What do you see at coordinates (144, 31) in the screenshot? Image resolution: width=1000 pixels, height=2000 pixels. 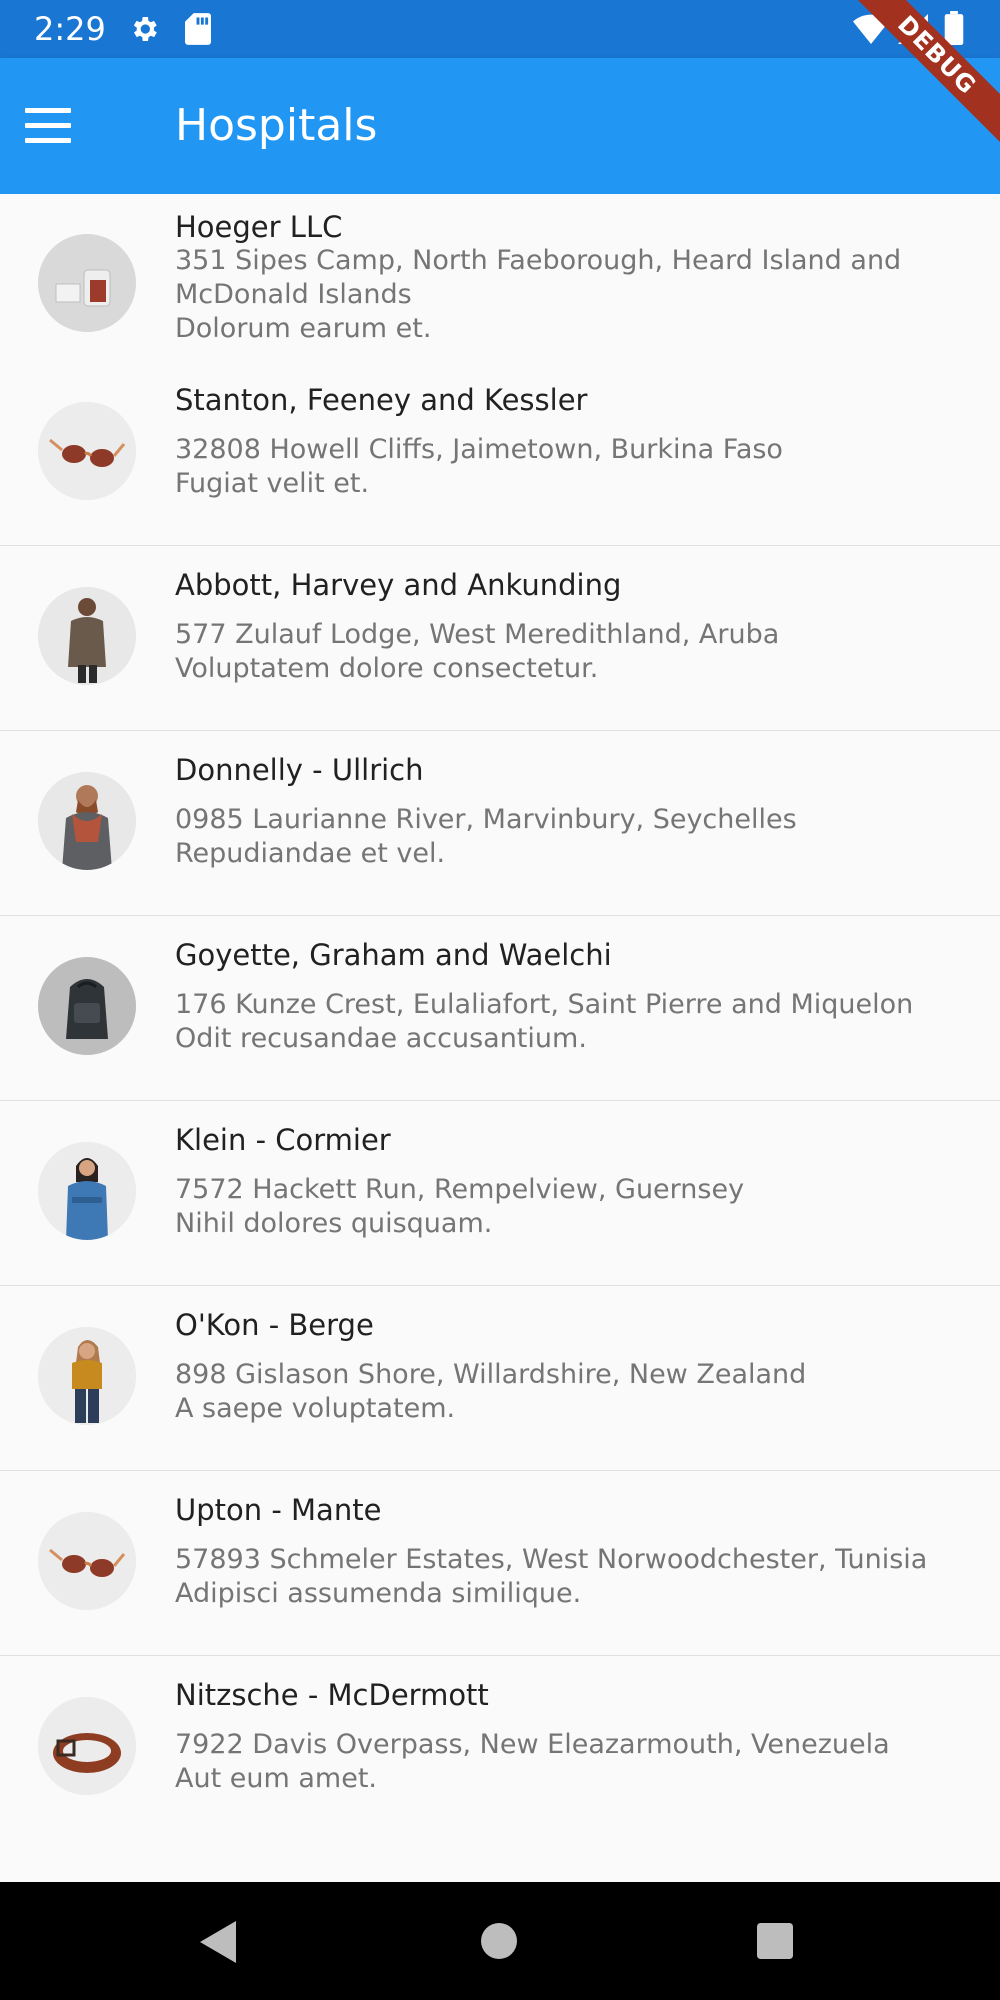 I see `gear-icon` at bounding box center [144, 31].